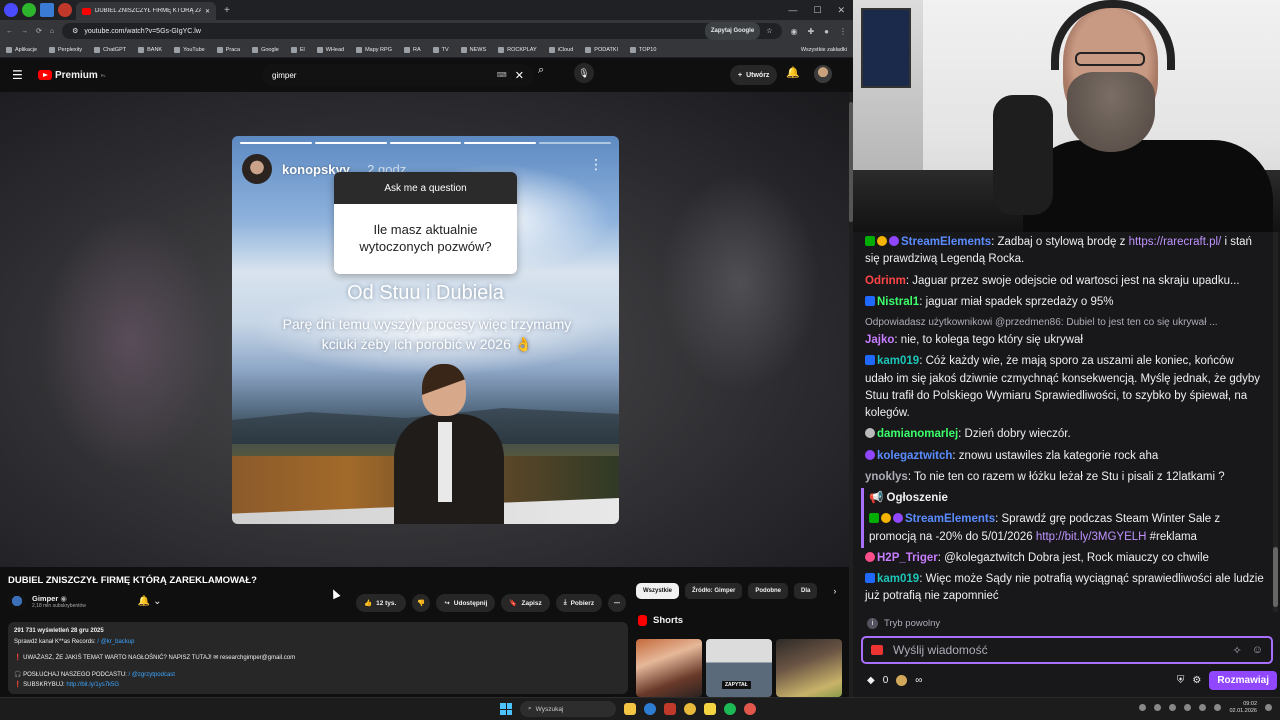 Image resolution: width=1280 pixels, height=720 pixels. What do you see at coordinates (886, 477) in the screenshot?
I see `chat-username: ynoklys` at bounding box center [886, 477].